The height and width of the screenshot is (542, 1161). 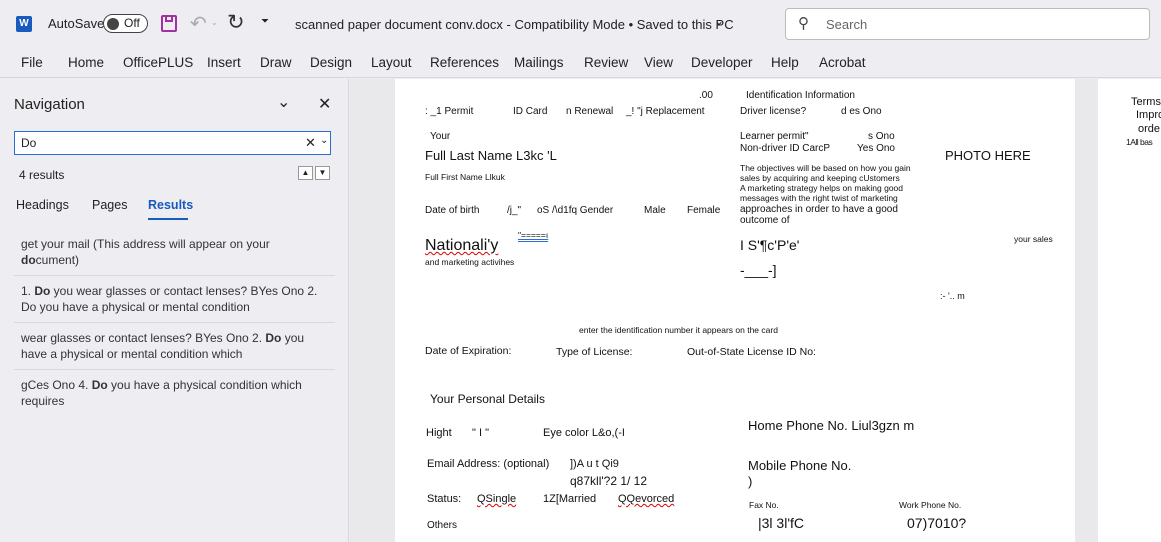 What do you see at coordinates (49, 104) in the screenshot?
I see `navigation-title: Navigation` at bounding box center [49, 104].